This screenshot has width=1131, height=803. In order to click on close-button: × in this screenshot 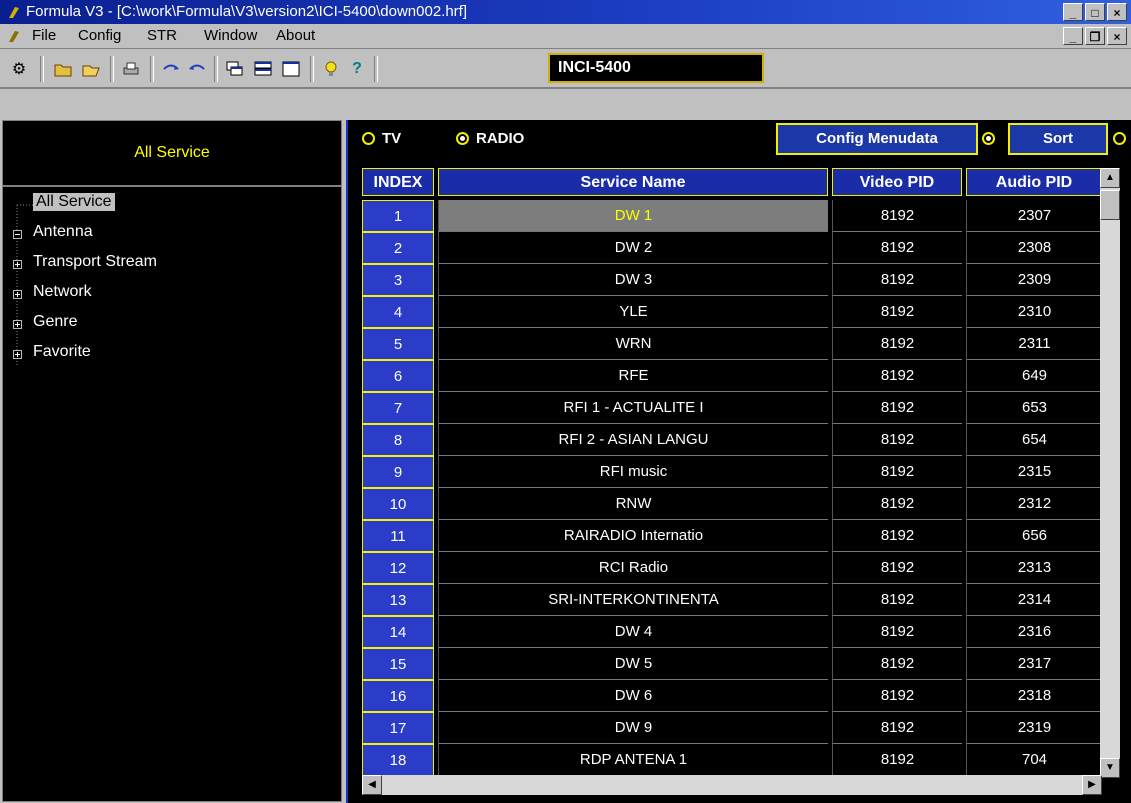, I will do `click(1117, 12)`.